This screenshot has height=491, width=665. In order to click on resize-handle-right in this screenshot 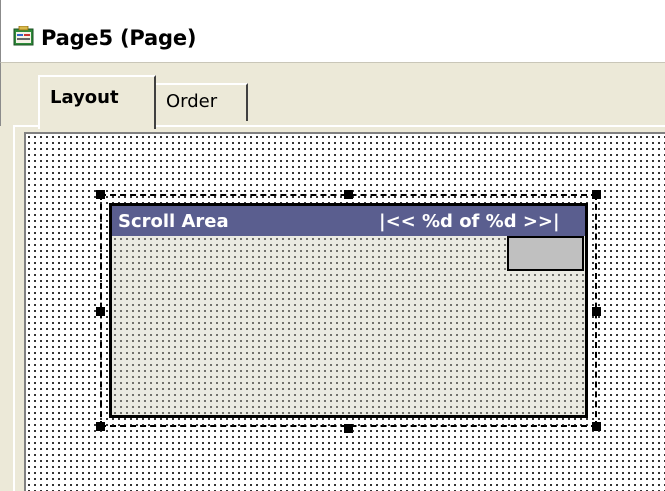, I will do `click(596, 311)`.